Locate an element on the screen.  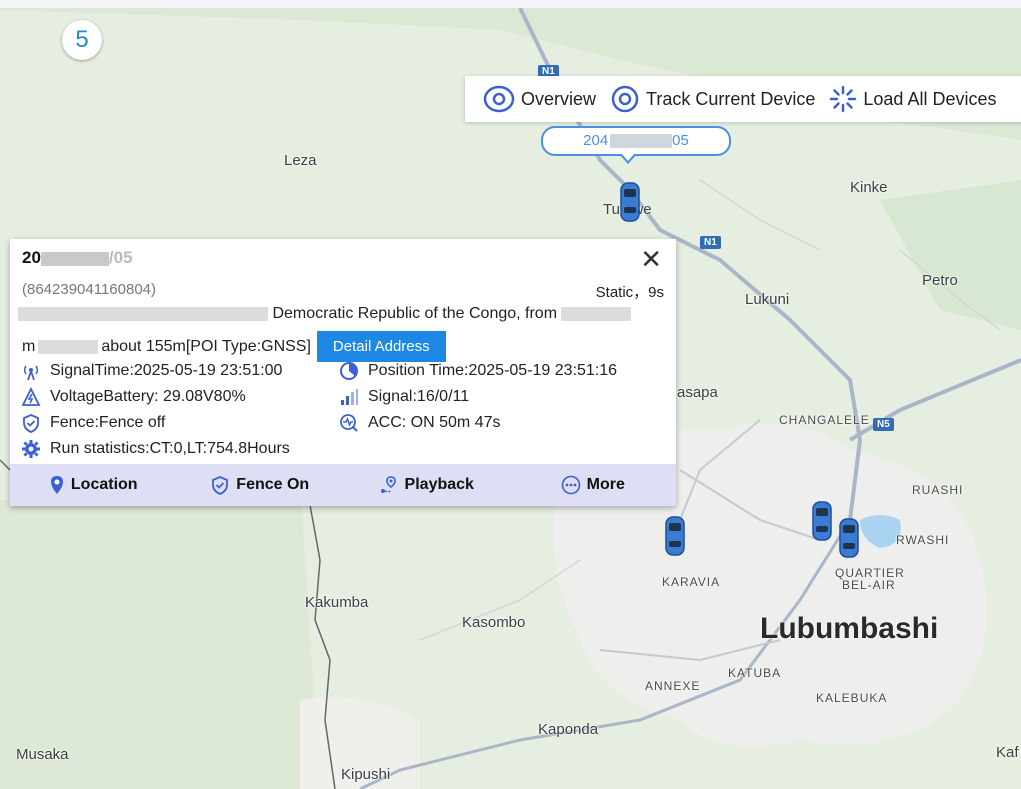
signal-time-text: SignalTime:2025-05-19 23:51:00 is located at coordinates (166, 370).